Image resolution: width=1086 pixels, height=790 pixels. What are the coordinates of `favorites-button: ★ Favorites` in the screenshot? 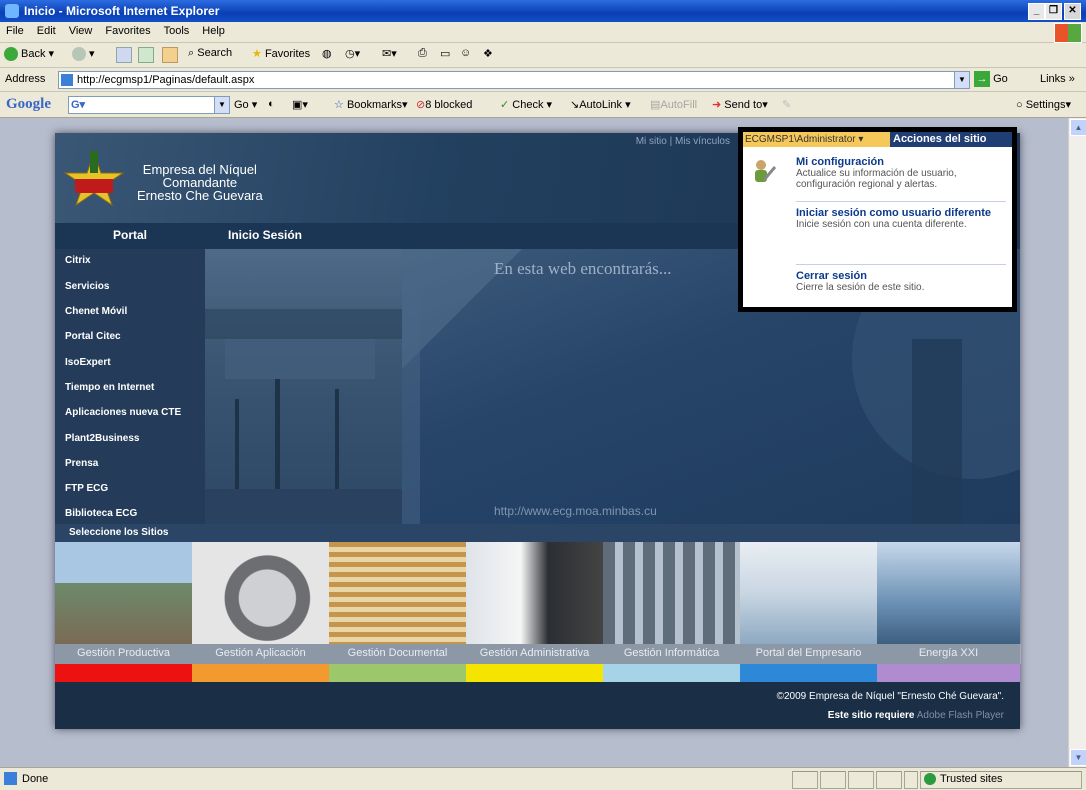 It's located at (281, 53).